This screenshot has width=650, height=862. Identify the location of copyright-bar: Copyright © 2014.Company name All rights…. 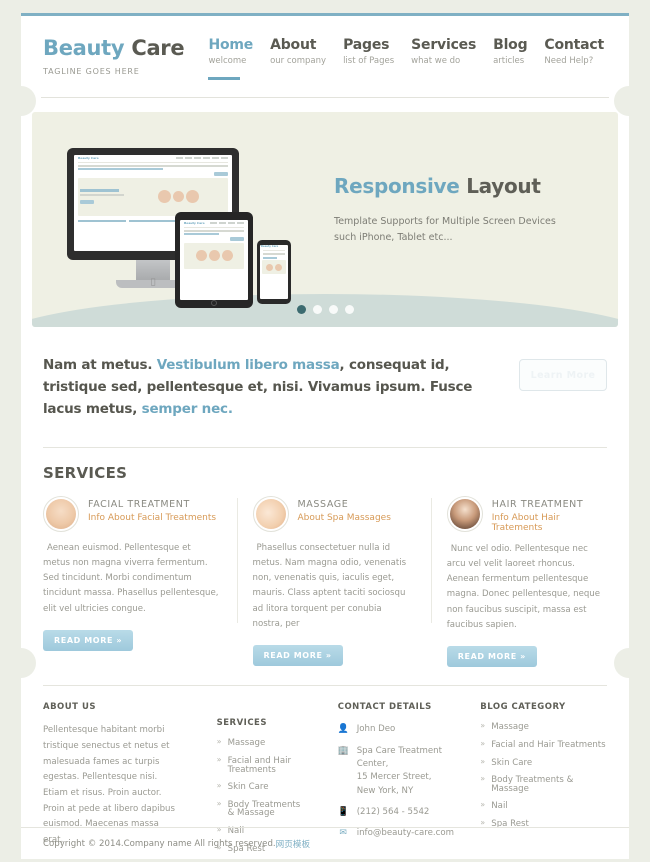
(325, 843).